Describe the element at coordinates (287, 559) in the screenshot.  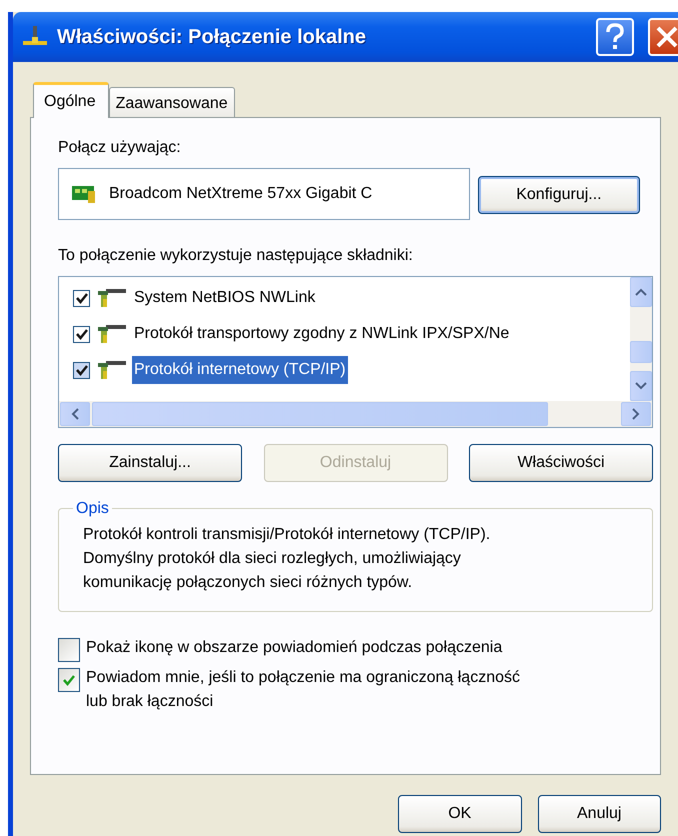
I see `description-text: Protokół kontroli transmisji/Protokół internetowy (TCP/IP). Domyślny protokół dla sieci rozległych, umożliwiający komunikację połączonych sieci różnych typów.` at that location.